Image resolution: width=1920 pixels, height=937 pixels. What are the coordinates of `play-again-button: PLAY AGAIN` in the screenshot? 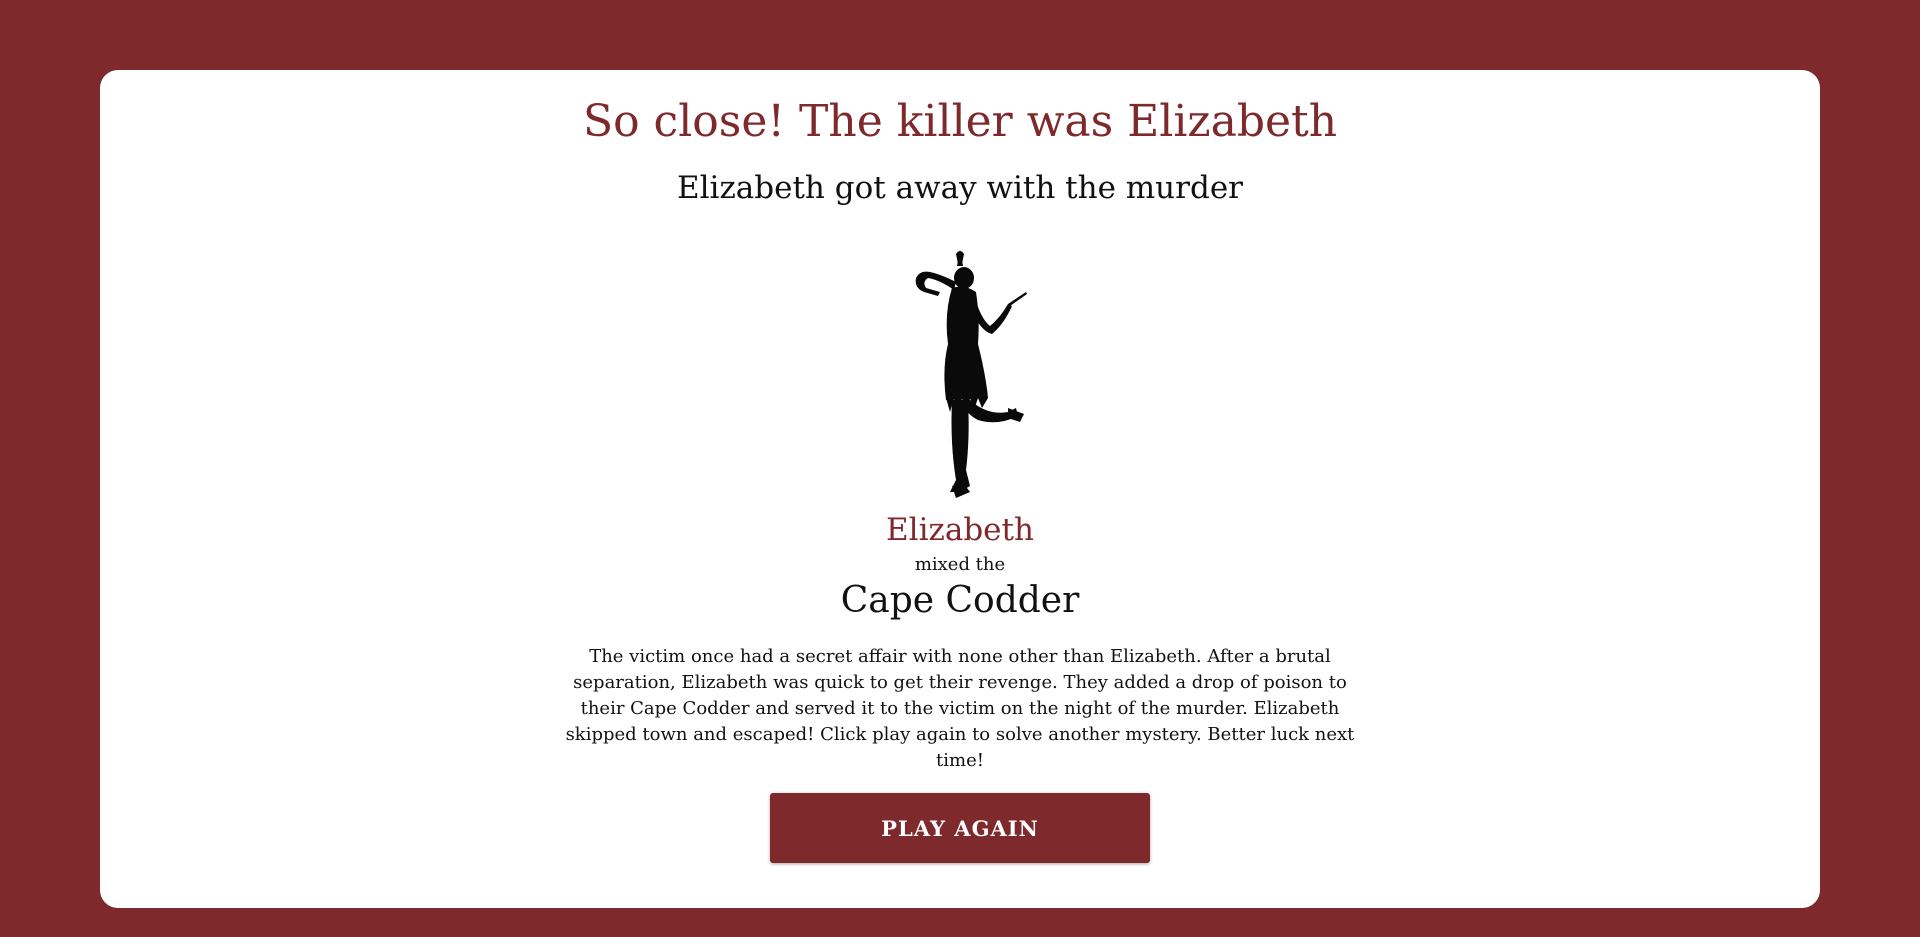 It's located at (960, 828).